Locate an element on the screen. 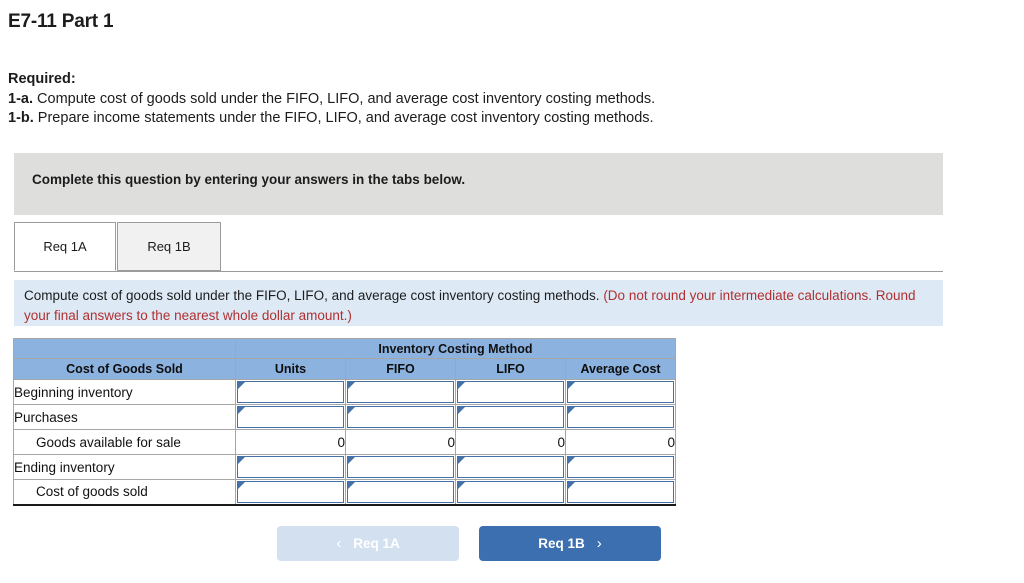 Image resolution: width=1024 pixels, height=583 pixels. input-cogs-units is located at coordinates (290, 492).